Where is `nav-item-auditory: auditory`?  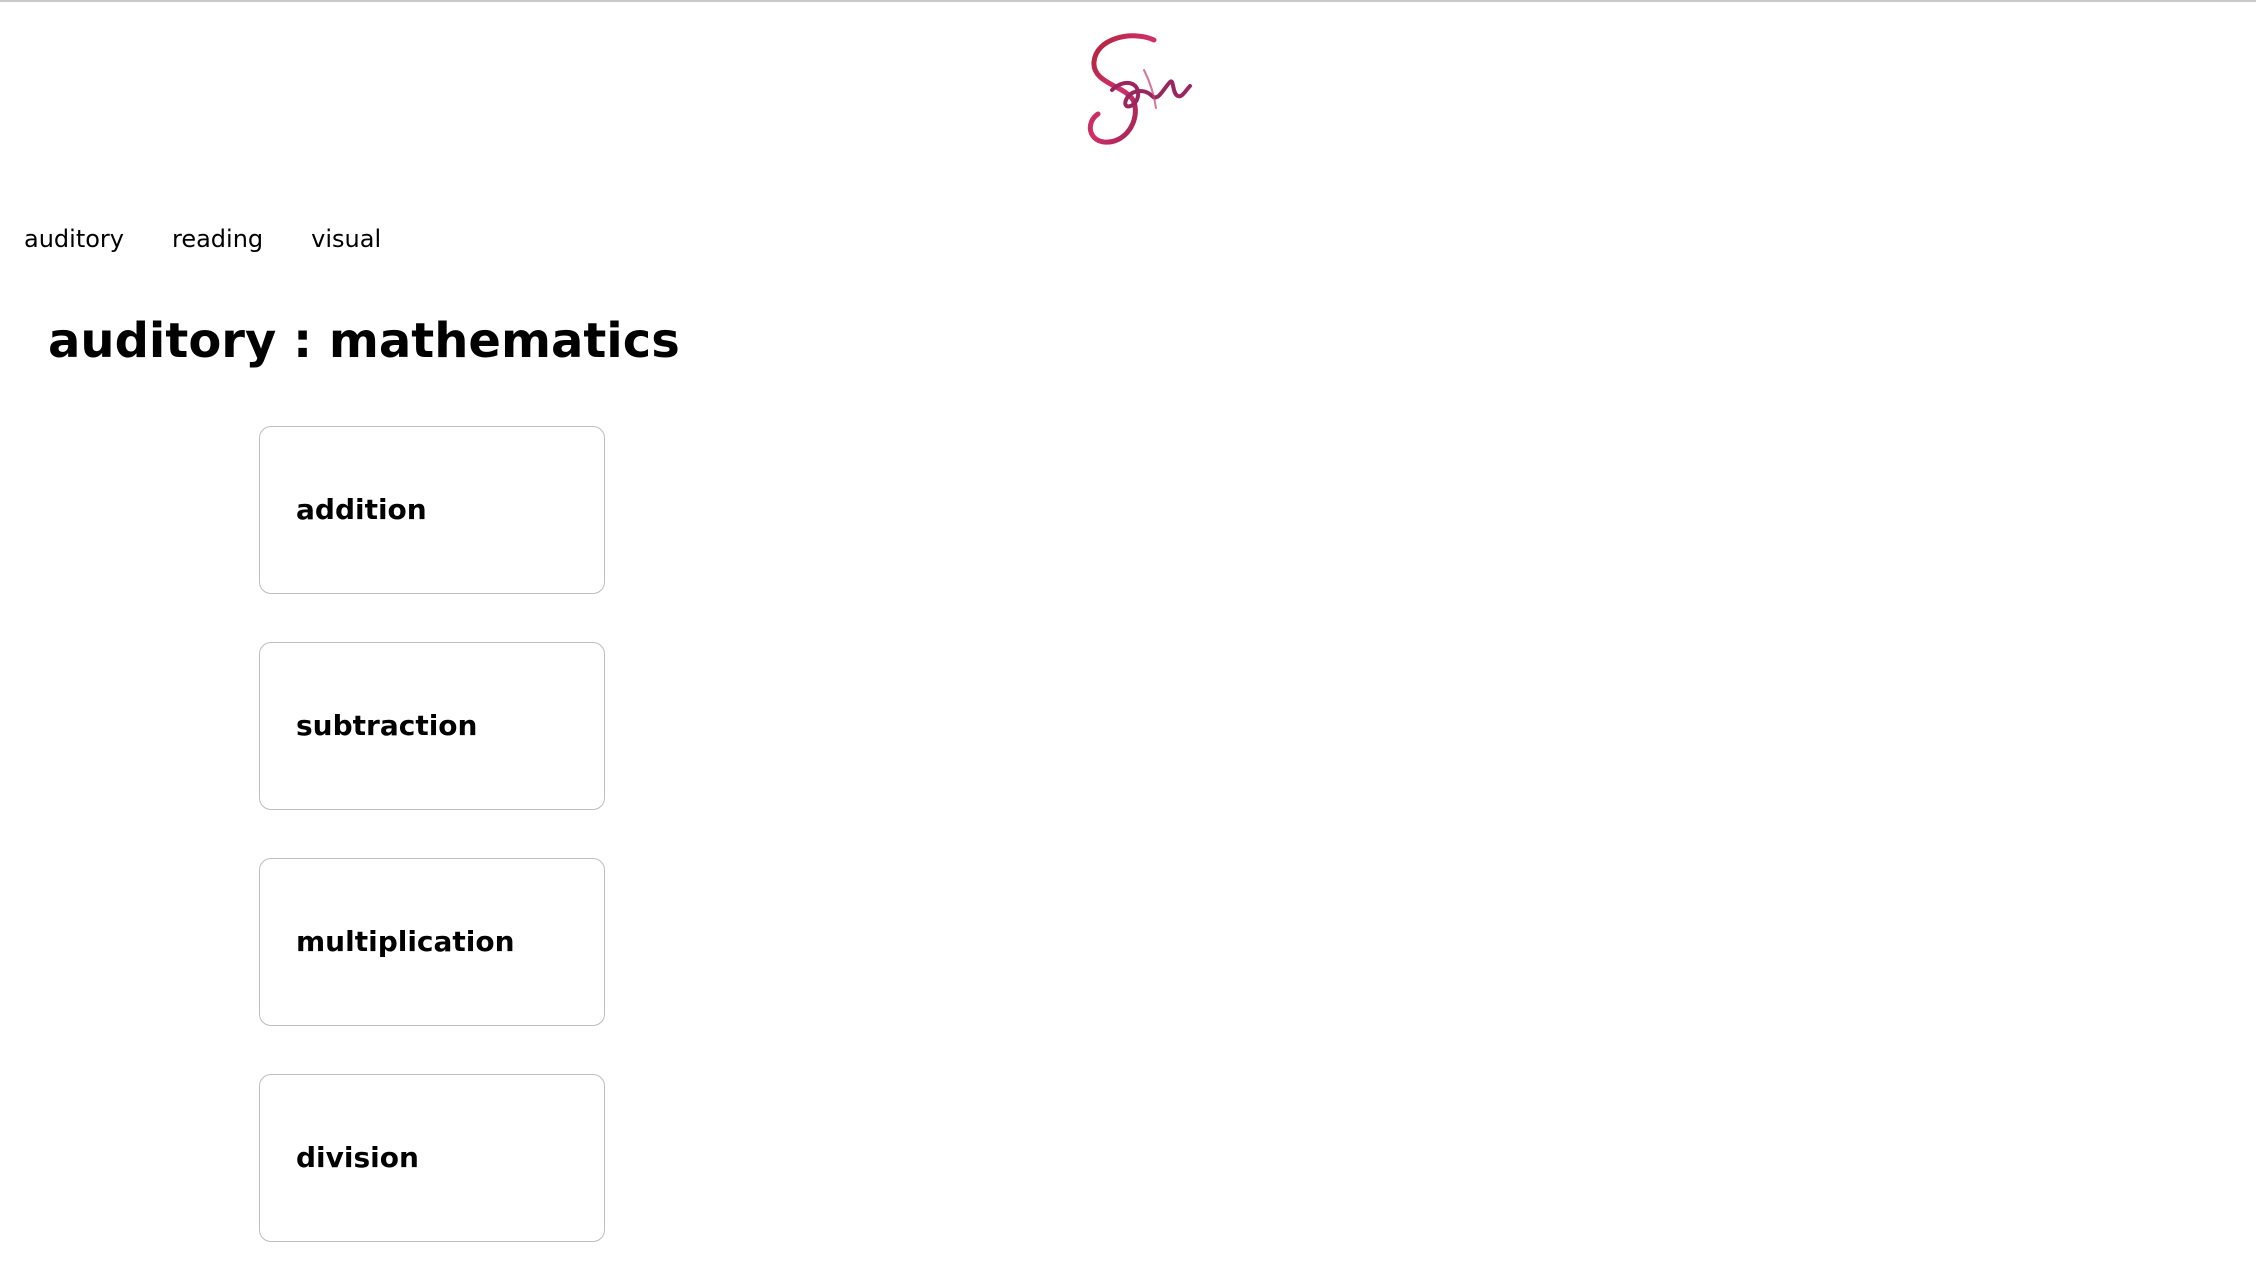
nav-item-auditory: auditory is located at coordinates (74, 239).